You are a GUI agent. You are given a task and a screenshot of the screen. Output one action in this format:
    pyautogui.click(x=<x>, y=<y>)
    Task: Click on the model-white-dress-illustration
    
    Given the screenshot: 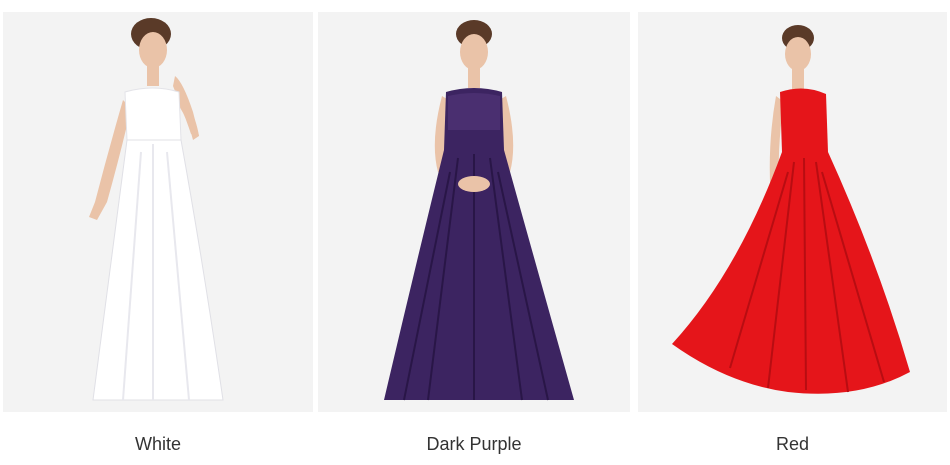 What is the action you would take?
    pyautogui.click(x=156, y=209)
    